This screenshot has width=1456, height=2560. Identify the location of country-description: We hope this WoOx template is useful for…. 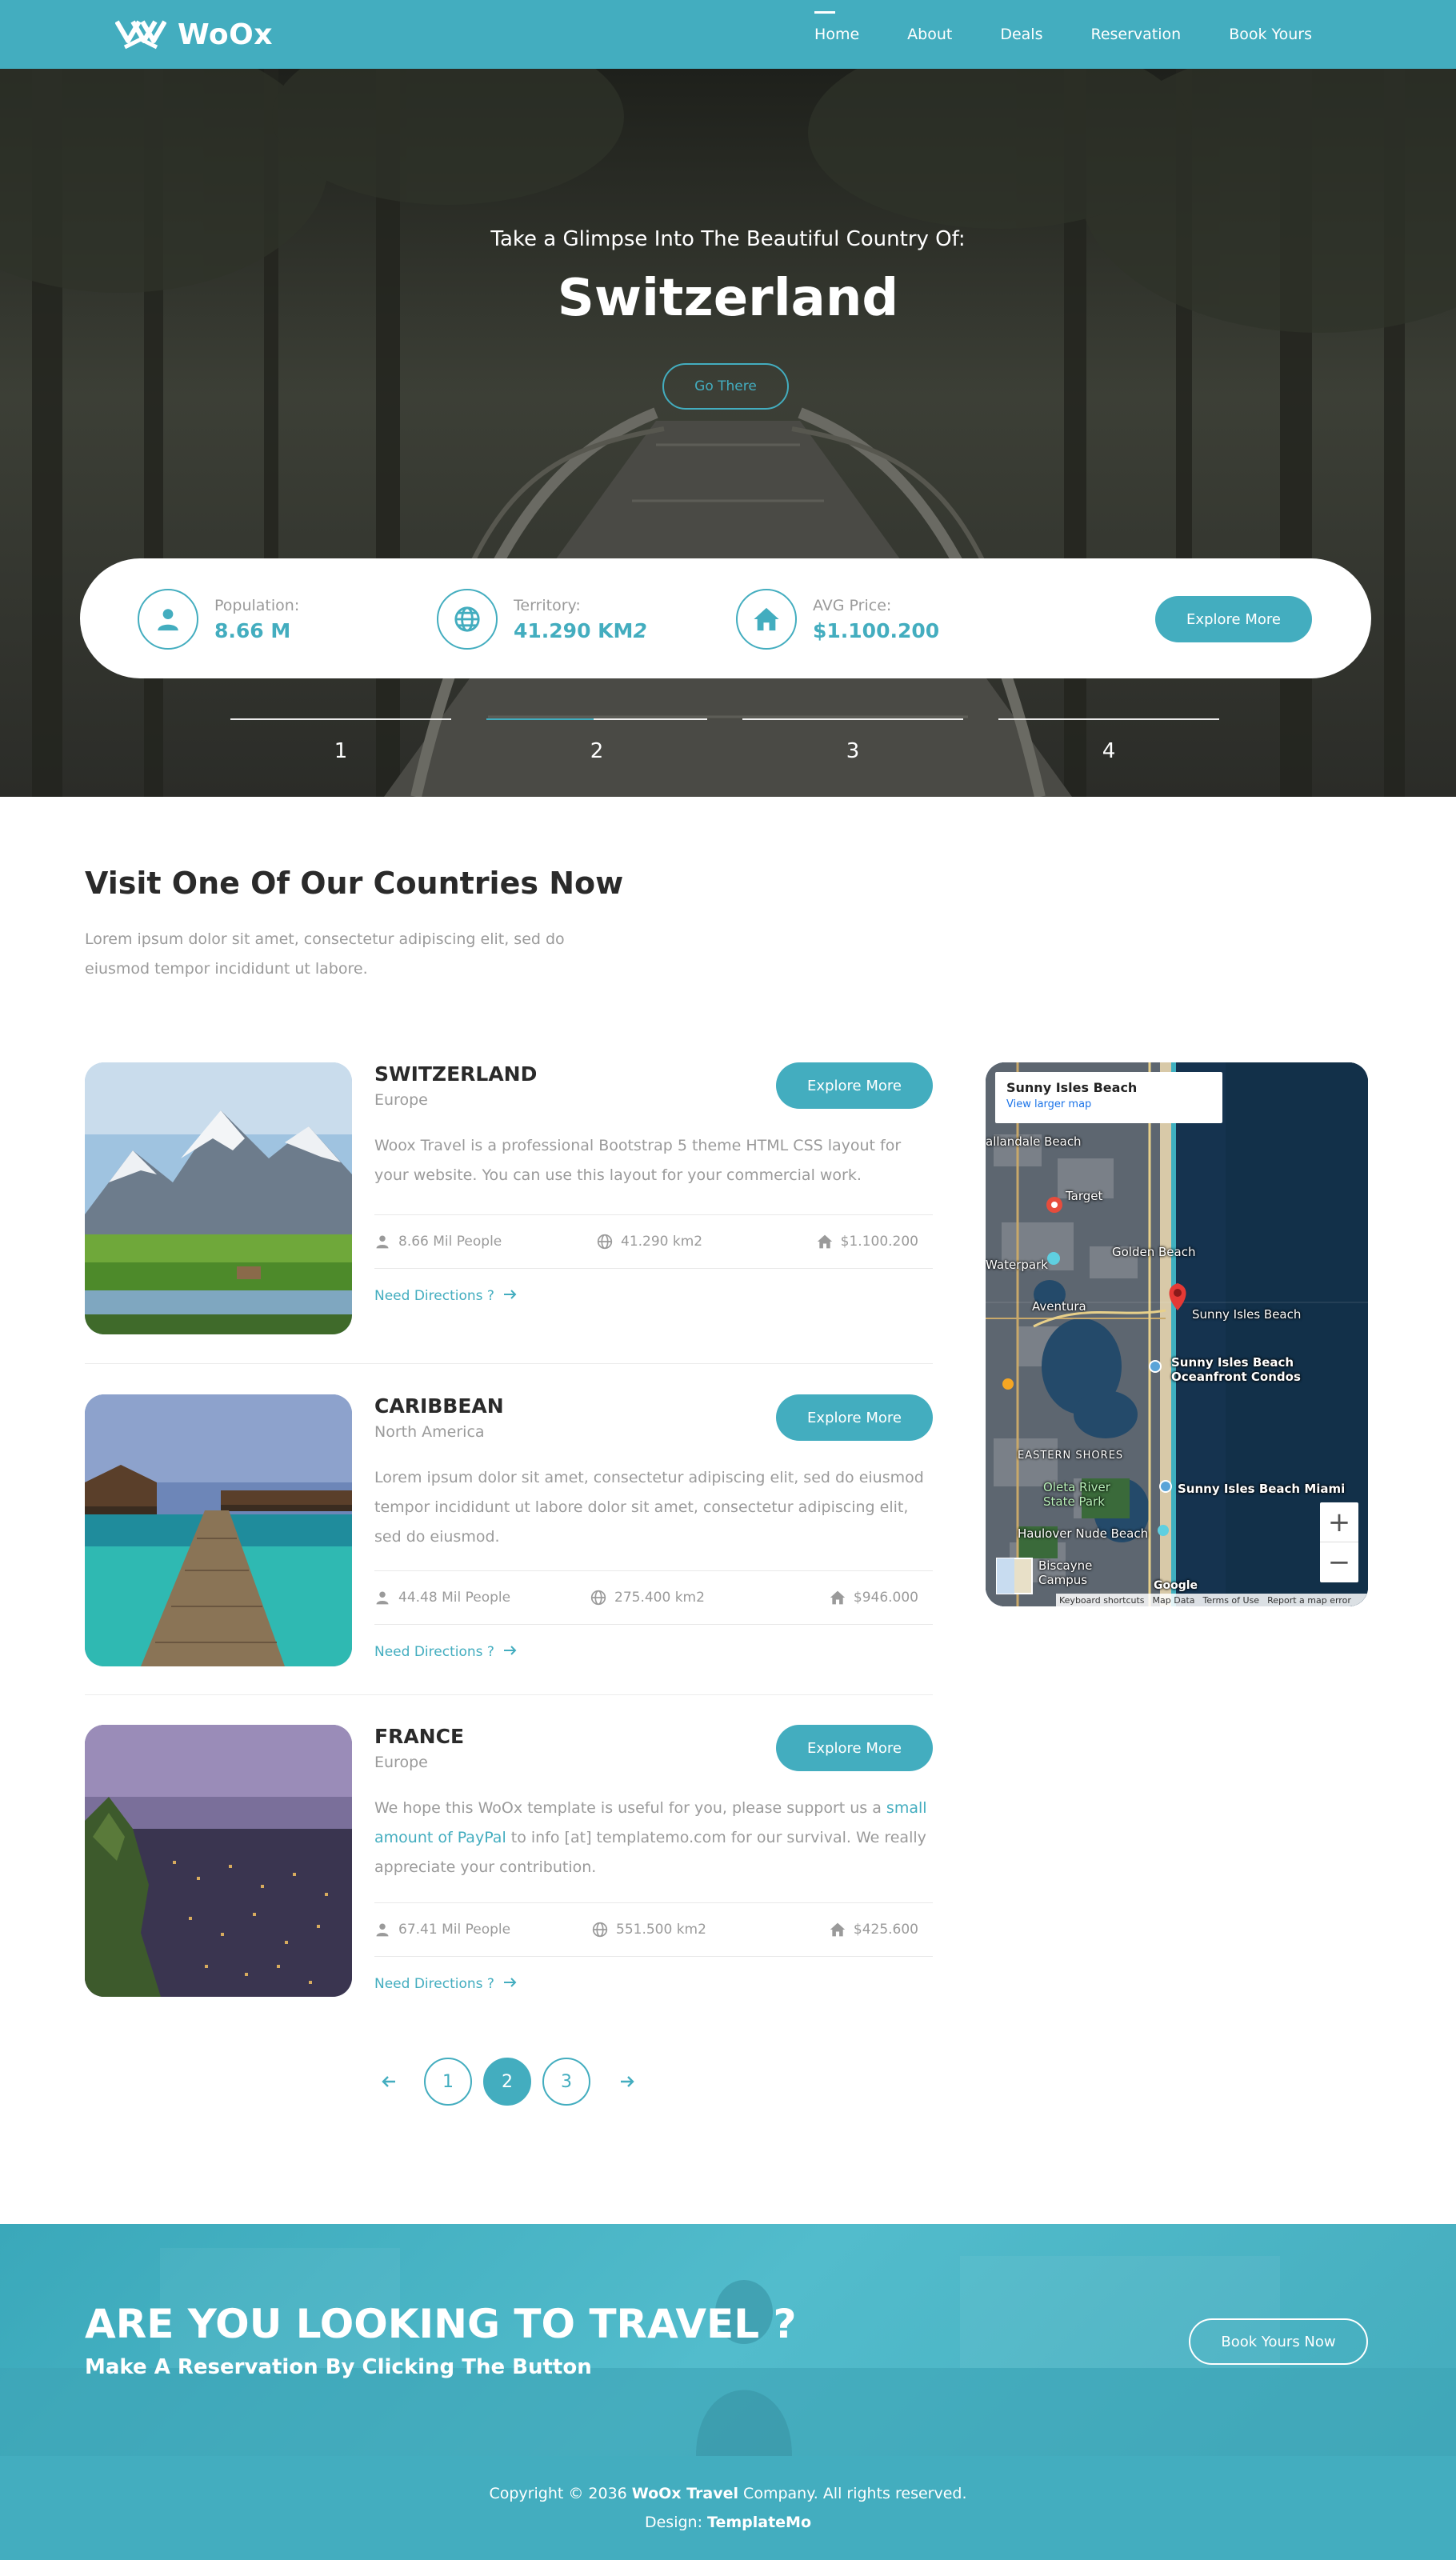
(653, 1838).